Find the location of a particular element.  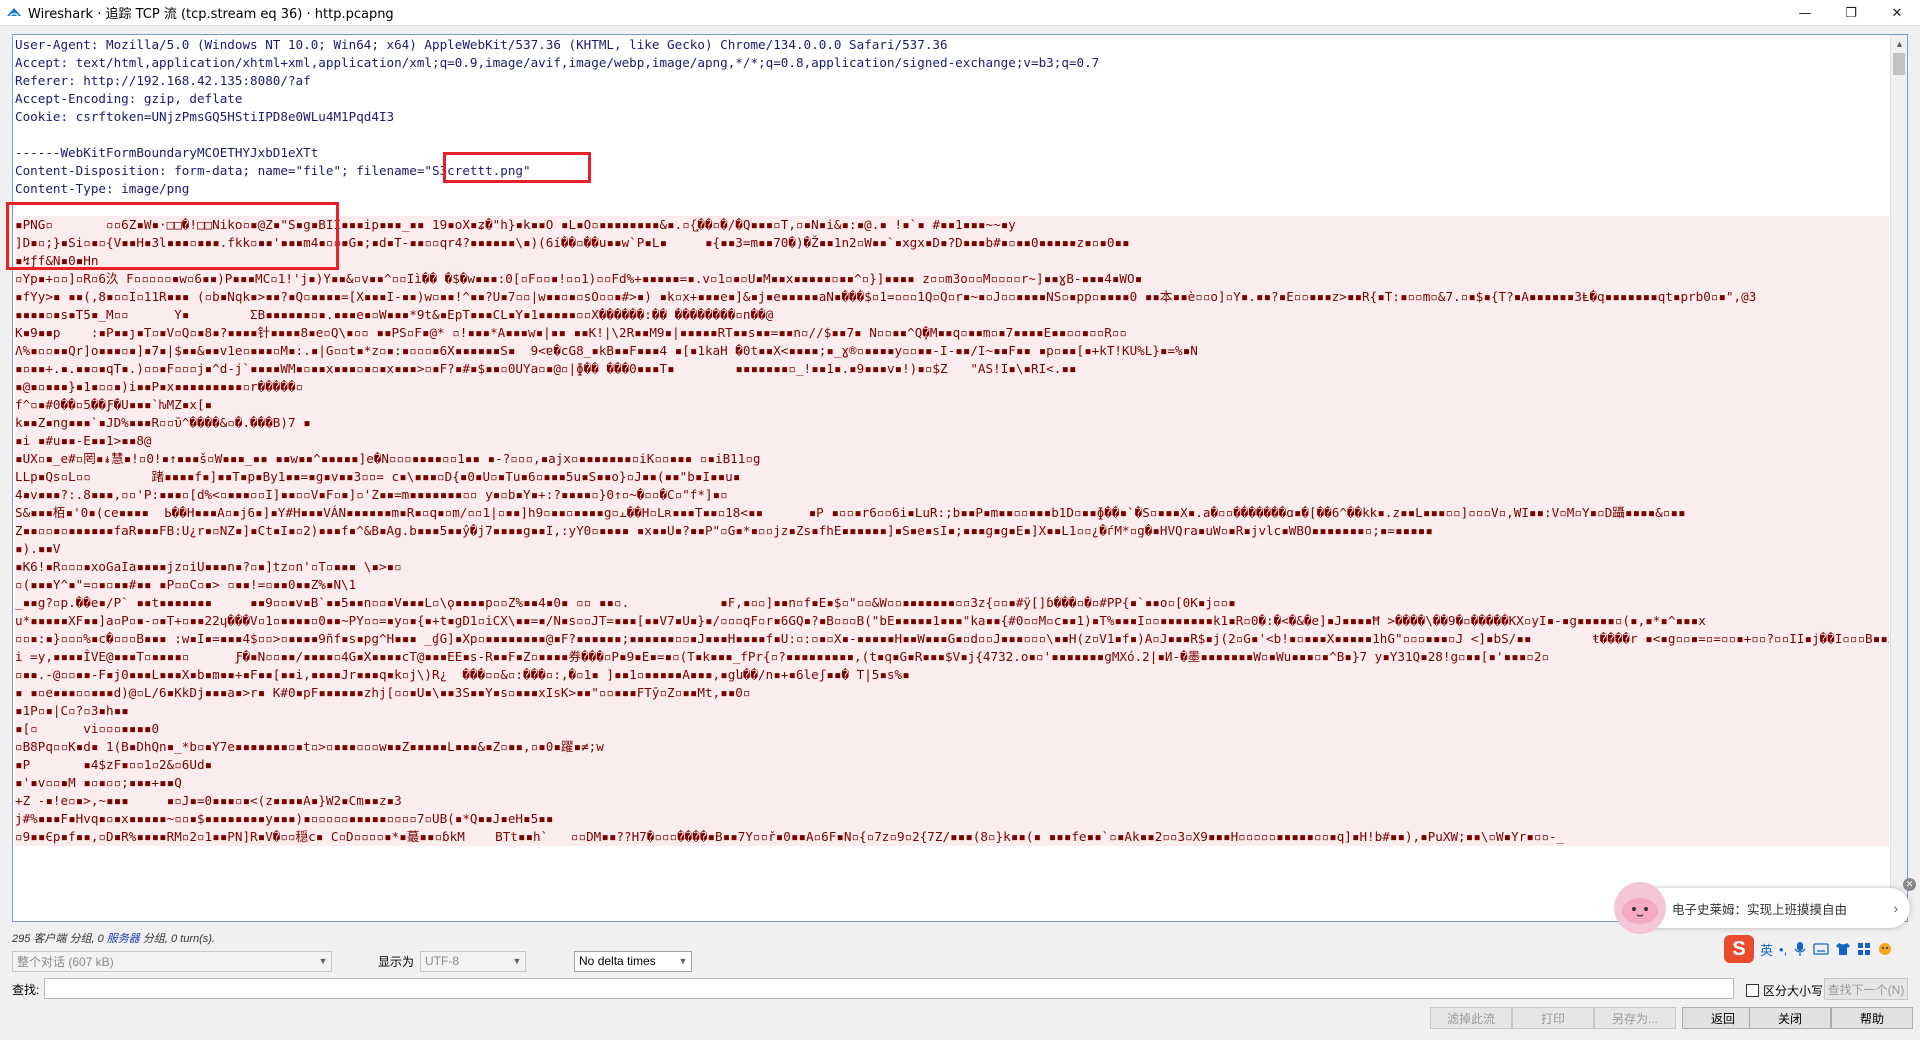

case-sensitive-checkbox: 区分大小写 is located at coordinates (1784, 990).